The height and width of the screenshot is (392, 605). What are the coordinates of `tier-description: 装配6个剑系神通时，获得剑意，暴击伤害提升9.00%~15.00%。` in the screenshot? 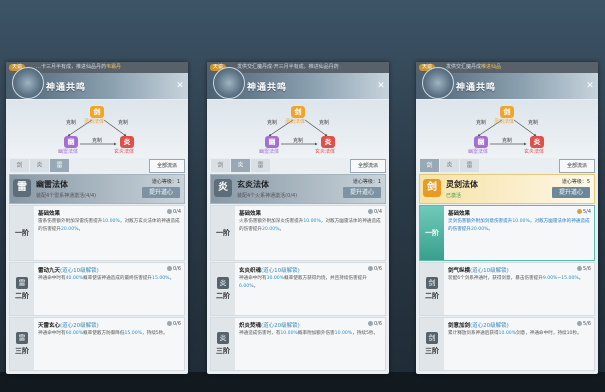 It's located at (519, 279).